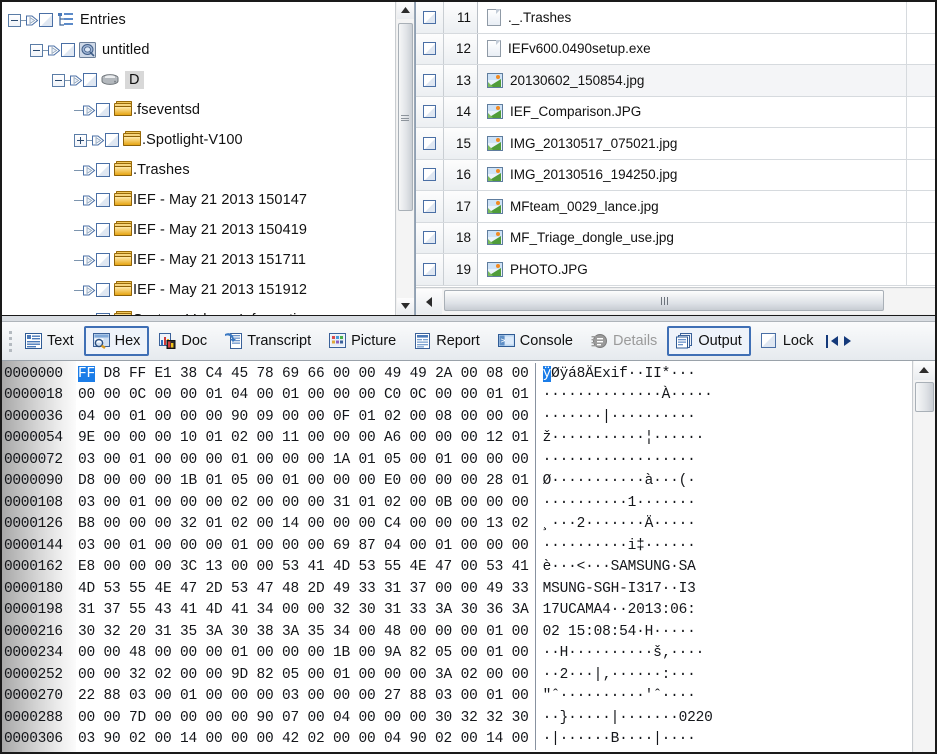 Image resolution: width=937 pixels, height=754 pixels. What do you see at coordinates (692, 80) in the screenshot?
I see `file-row-name-cell: 20130602_150854.jpg` at bounding box center [692, 80].